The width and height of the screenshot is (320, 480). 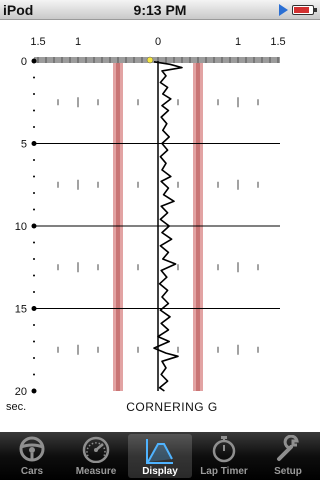 What do you see at coordinates (304, 10) in the screenshot?
I see `battery-icon` at bounding box center [304, 10].